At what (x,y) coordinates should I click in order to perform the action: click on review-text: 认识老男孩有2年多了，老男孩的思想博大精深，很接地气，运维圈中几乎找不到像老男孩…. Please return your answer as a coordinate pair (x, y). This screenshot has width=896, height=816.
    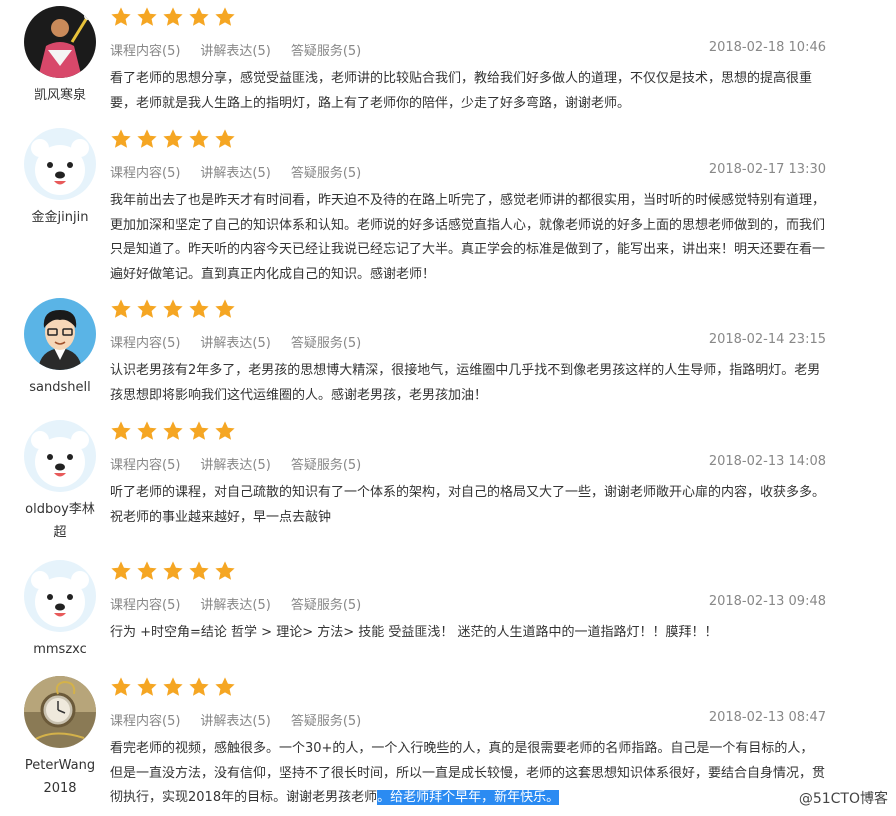
    Looking at the image, I should click on (465, 383).